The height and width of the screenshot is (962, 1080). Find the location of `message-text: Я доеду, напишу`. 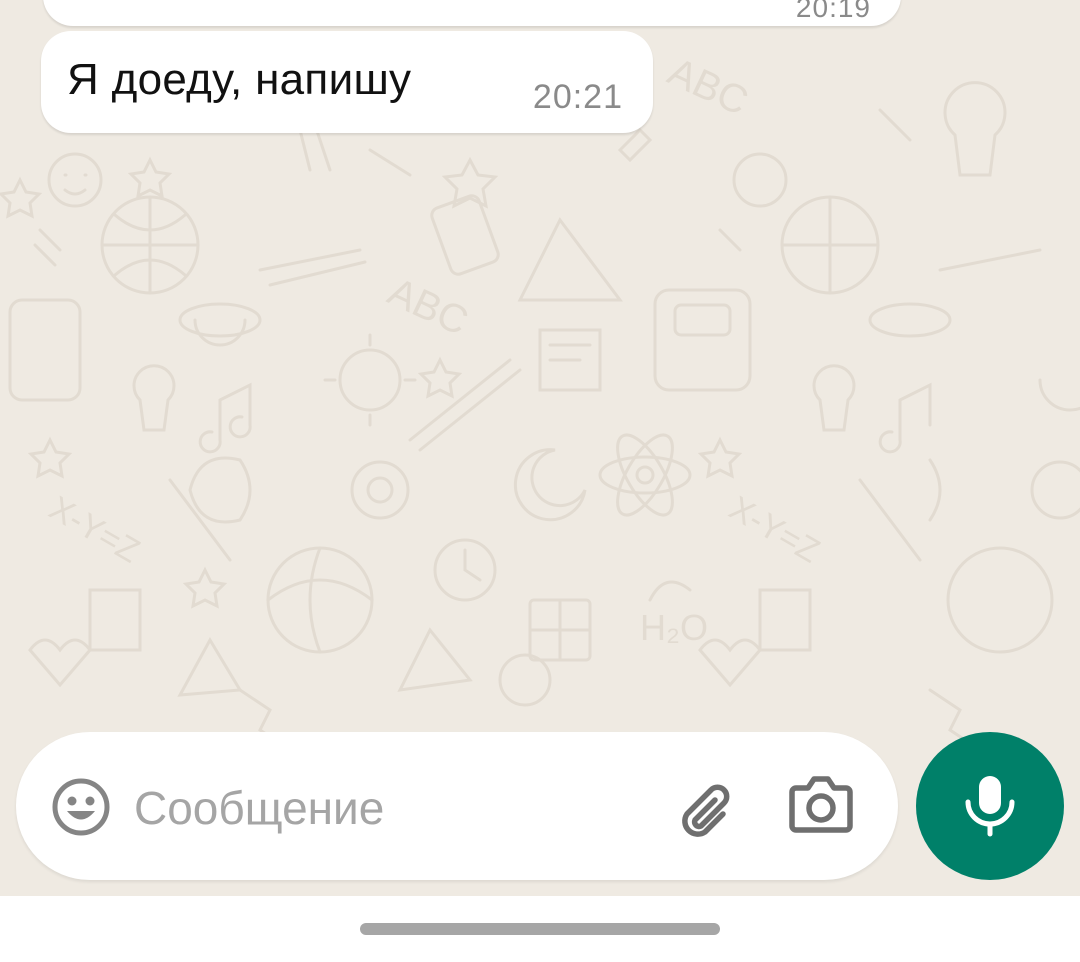

message-text: Я доеду, напишу is located at coordinates (239, 79).